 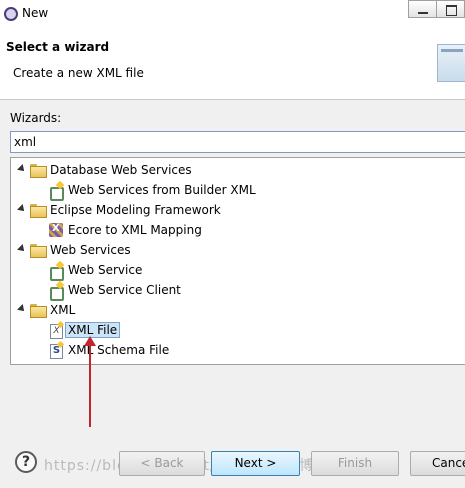 I want to click on tree-group-label: XML, so click(x=63, y=310).